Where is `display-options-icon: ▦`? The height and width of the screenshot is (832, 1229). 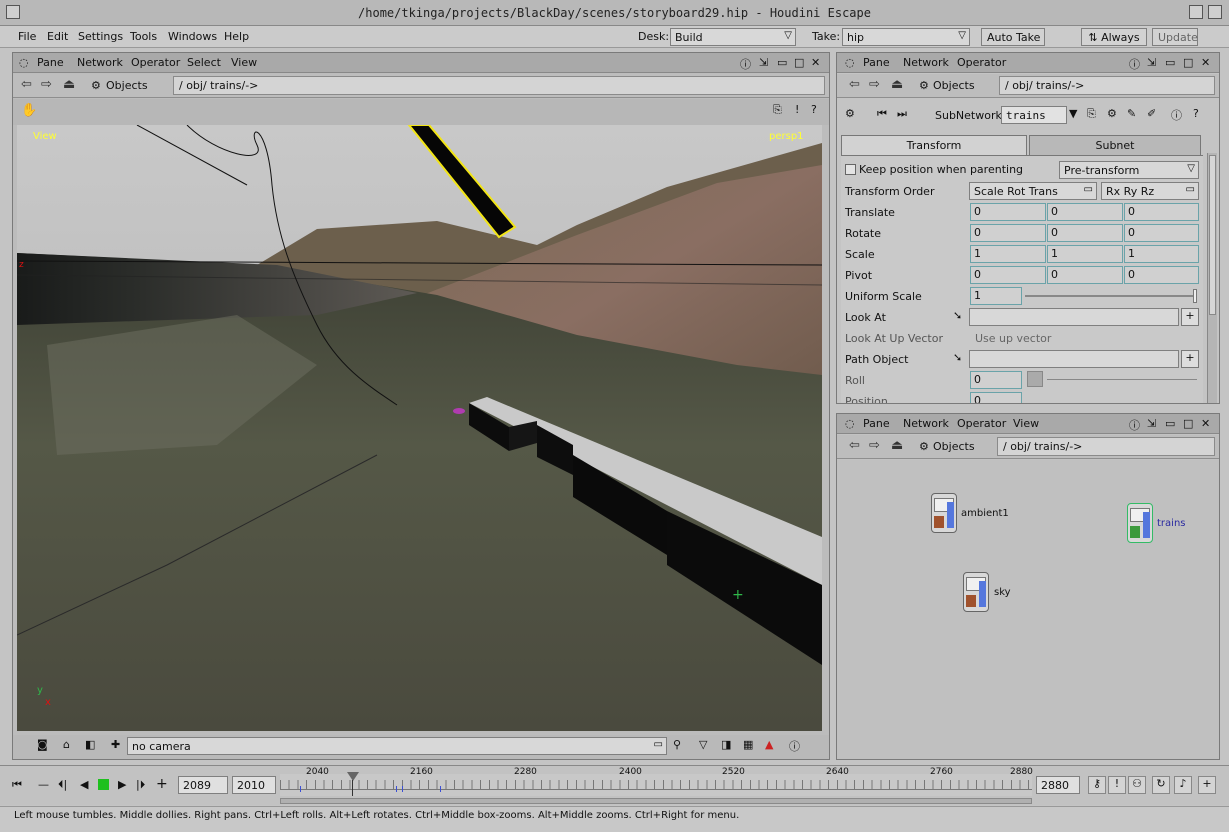
display-options-icon: ▦ is located at coordinates (748, 744).